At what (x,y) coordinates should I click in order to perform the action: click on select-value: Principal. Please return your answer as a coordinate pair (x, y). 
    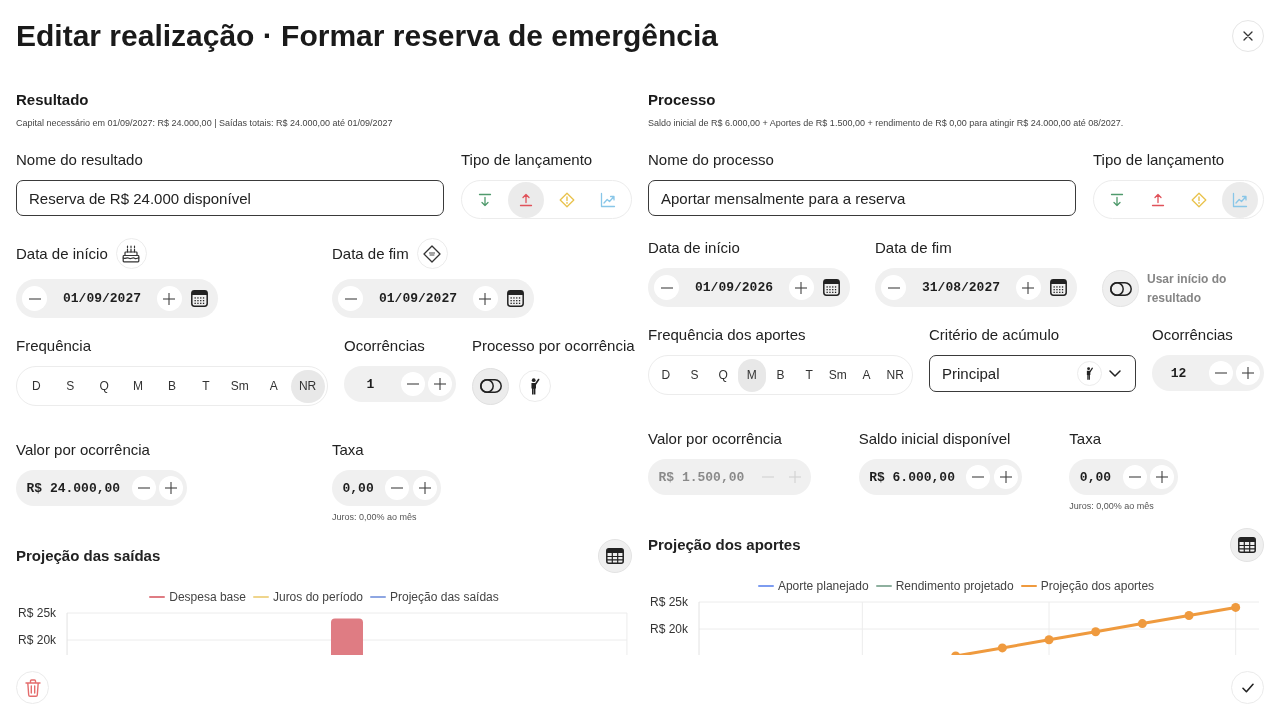
    Looking at the image, I should click on (971, 373).